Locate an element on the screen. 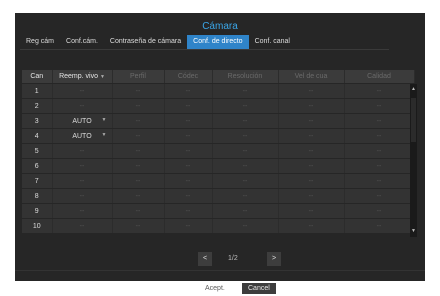 The width and height of the screenshot is (440, 296). scroll-up-icon: ▲ is located at coordinates (413, 89).